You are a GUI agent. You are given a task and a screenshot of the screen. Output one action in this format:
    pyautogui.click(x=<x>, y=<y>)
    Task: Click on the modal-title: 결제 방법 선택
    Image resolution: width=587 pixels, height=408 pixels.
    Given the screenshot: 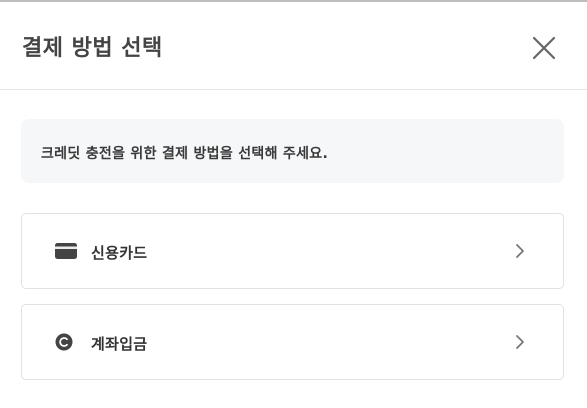 What is the action you would take?
    pyautogui.click(x=92, y=48)
    